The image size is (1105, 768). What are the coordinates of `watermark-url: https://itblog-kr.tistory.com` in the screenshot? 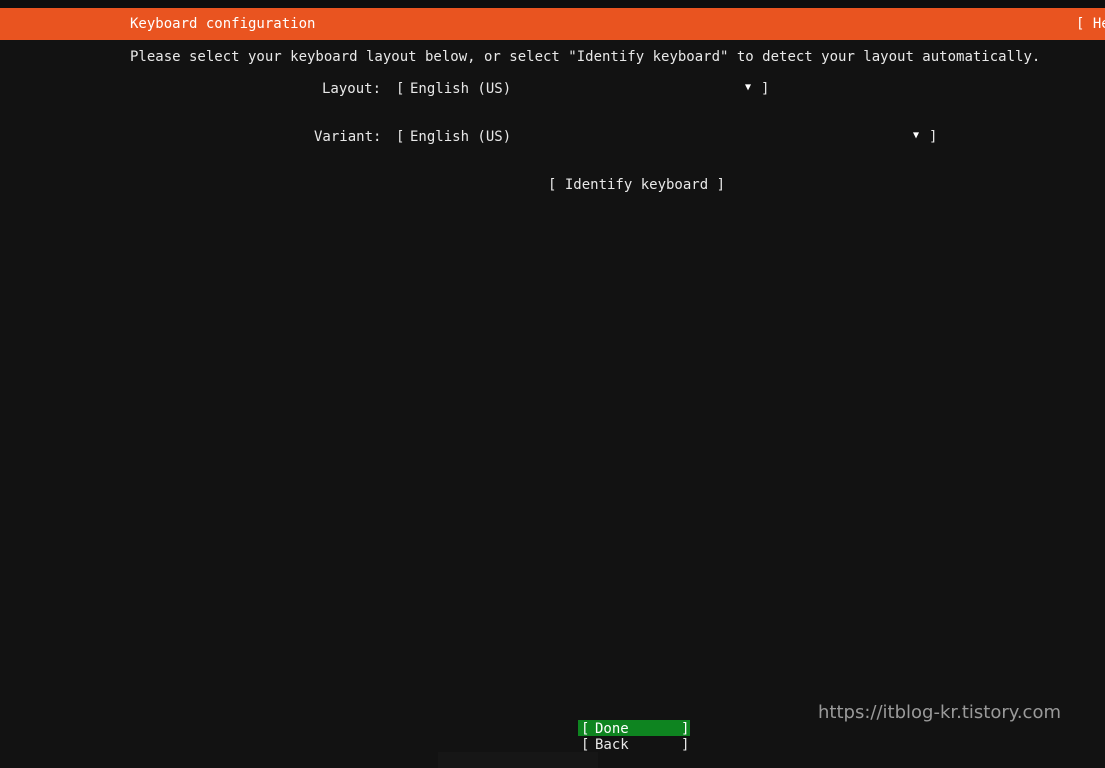 It's located at (939, 712).